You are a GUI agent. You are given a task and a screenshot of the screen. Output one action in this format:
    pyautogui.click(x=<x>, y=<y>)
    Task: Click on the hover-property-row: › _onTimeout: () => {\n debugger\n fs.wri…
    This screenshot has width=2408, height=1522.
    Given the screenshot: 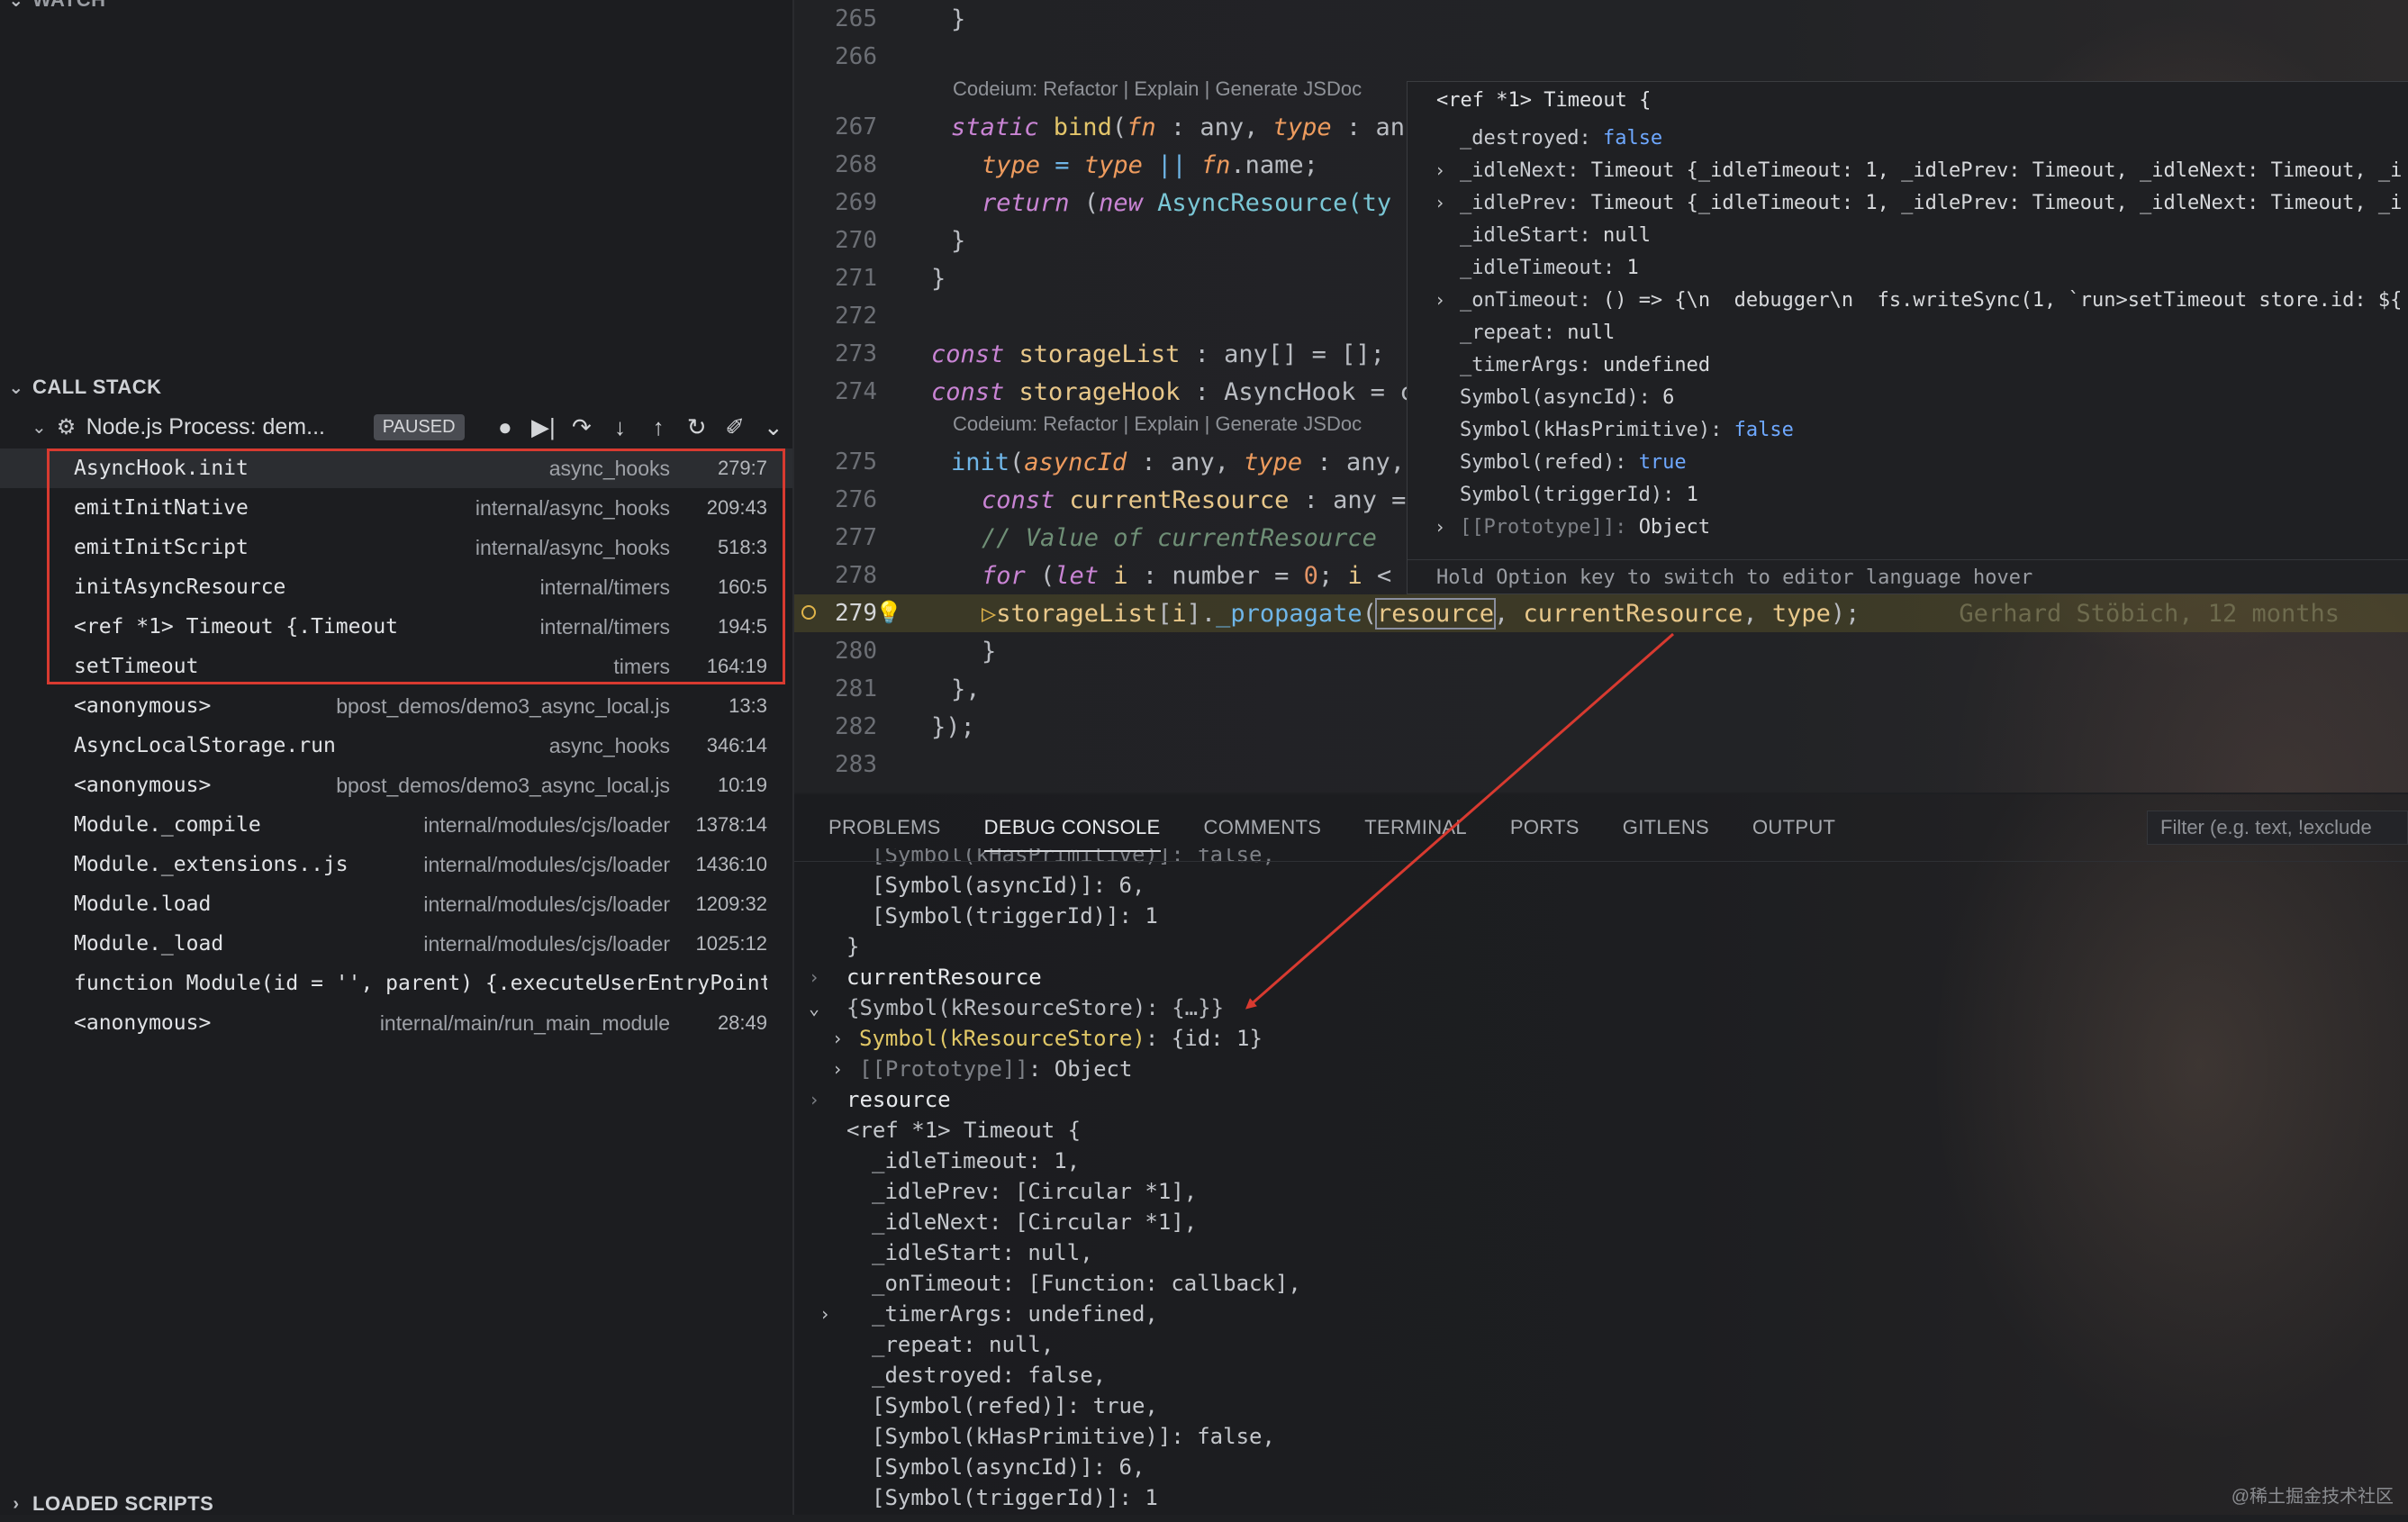 What is the action you would take?
    pyautogui.click(x=1918, y=300)
    